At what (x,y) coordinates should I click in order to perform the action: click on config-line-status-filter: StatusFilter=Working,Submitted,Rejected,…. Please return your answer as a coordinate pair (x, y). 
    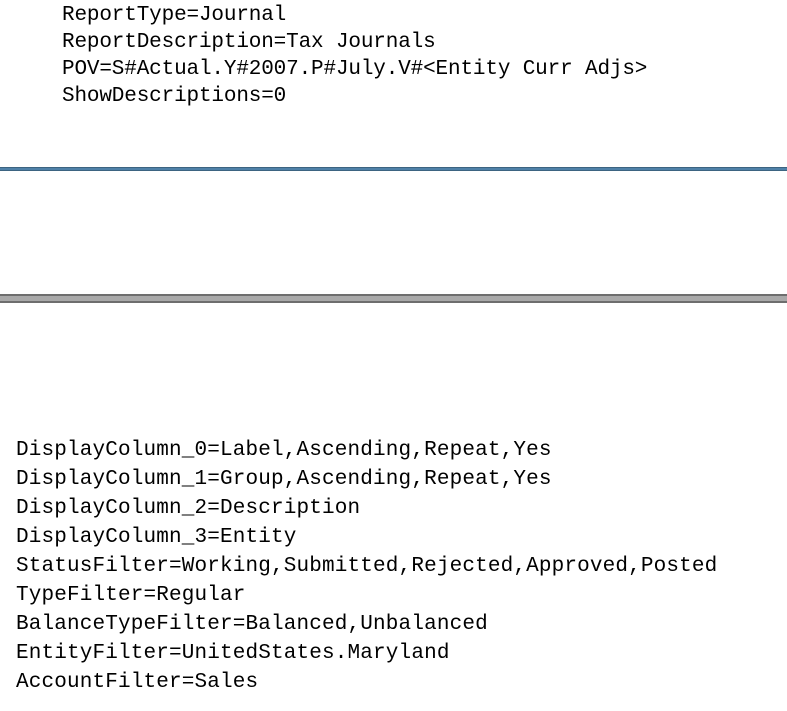
    Looking at the image, I should click on (367, 566).